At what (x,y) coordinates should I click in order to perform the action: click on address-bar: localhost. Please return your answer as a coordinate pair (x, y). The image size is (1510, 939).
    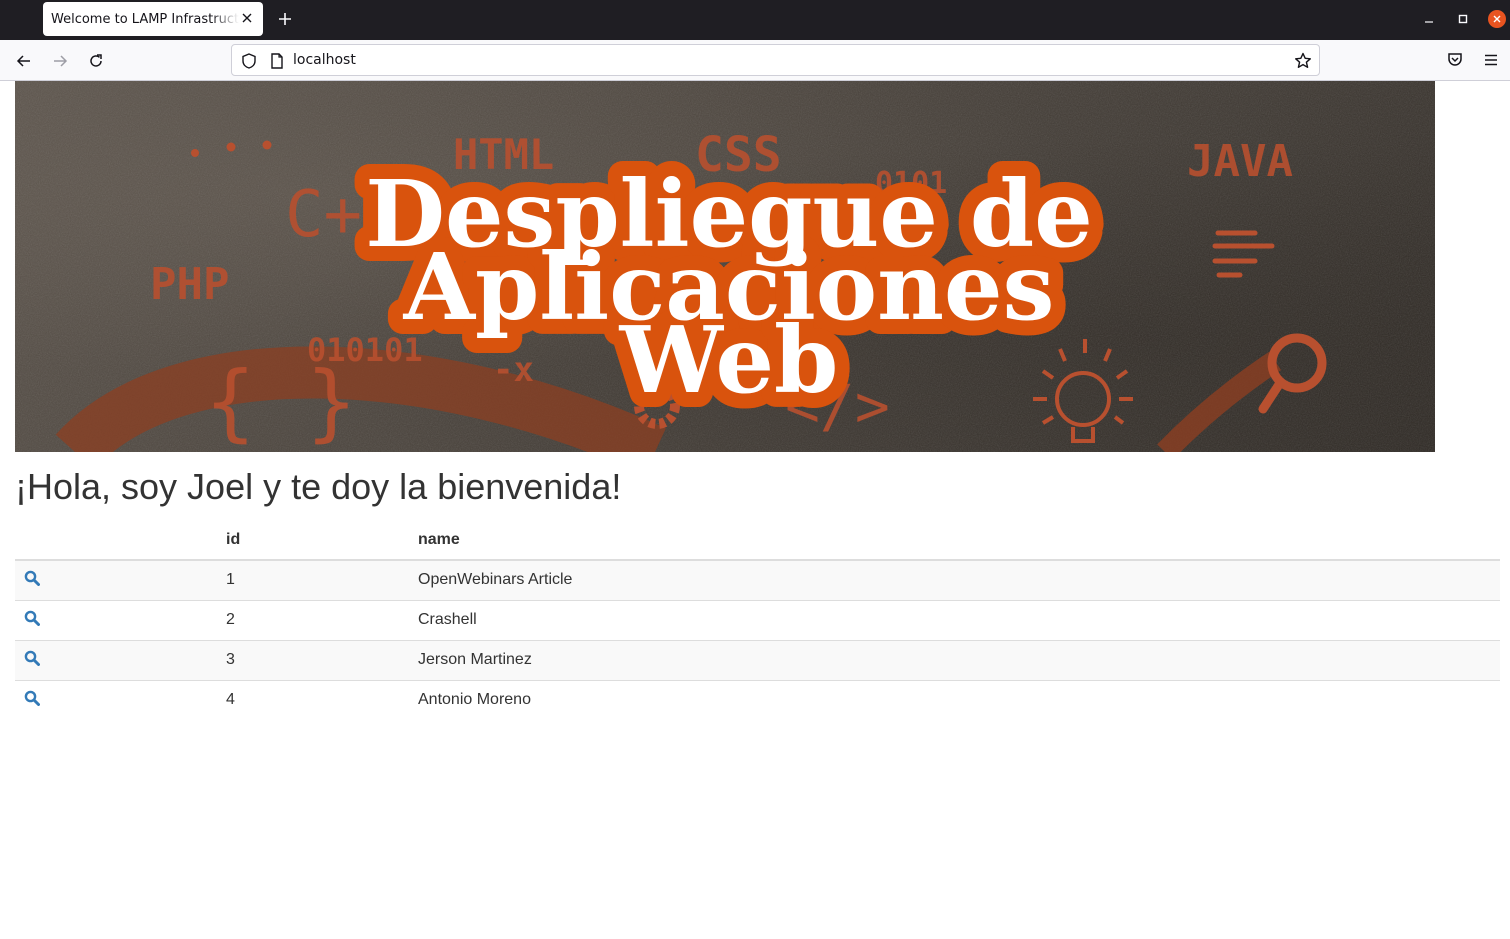
    Looking at the image, I should click on (775, 60).